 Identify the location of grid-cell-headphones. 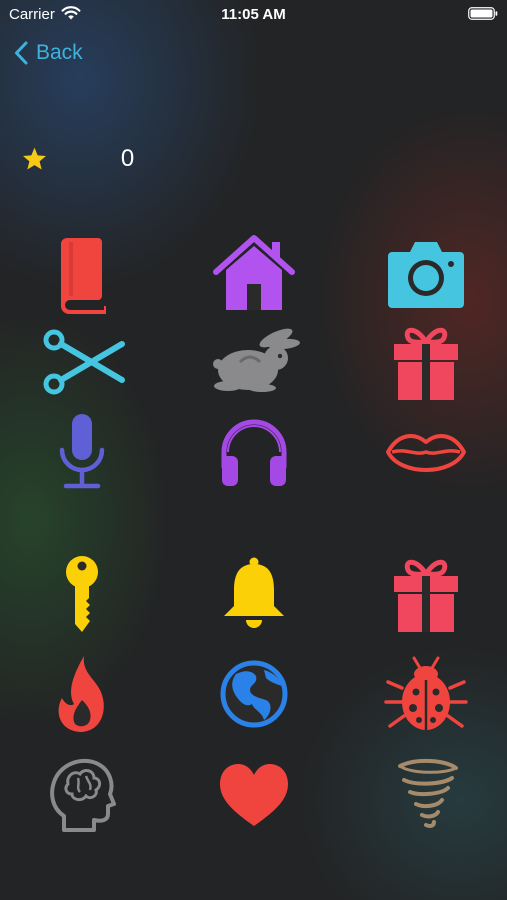
(254, 452).